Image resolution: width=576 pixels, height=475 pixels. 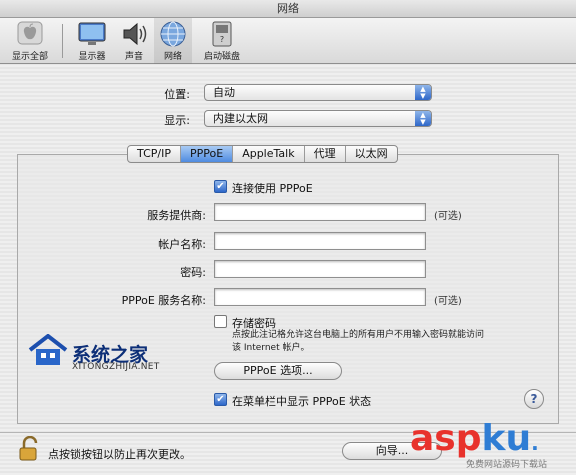 I want to click on password-input, so click(x=320, y=269).